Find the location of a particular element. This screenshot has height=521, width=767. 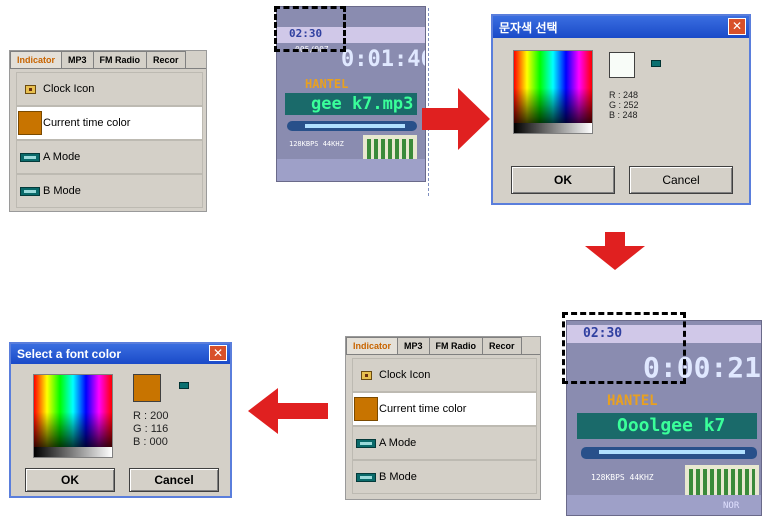

track-title: Ooolgee k7 is located at coordinates (667, 426).